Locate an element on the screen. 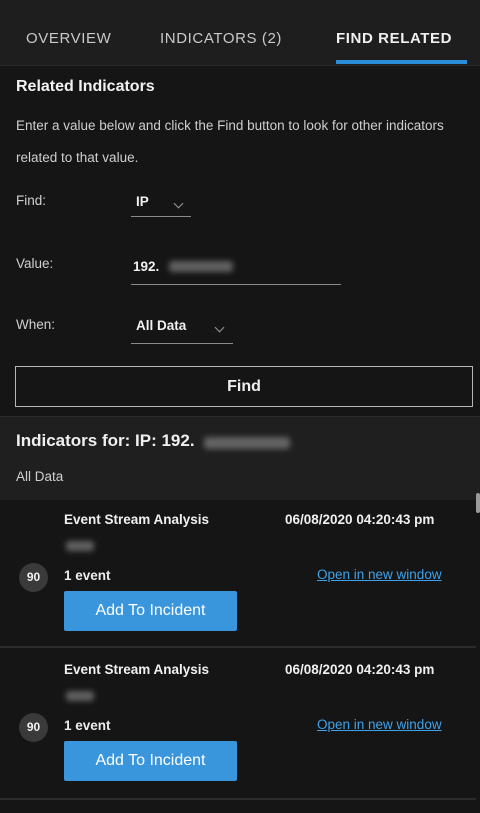  tab-bar: OVERVIEW INDICATORS (2) FIND RELATED is located at coordinates (240, 33).